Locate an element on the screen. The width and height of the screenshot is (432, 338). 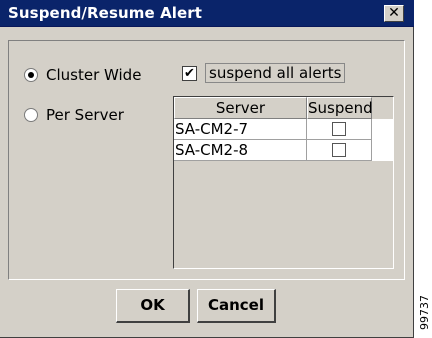
cluster-wide-option: Cluster Wide is located at coordinates (82, 75).